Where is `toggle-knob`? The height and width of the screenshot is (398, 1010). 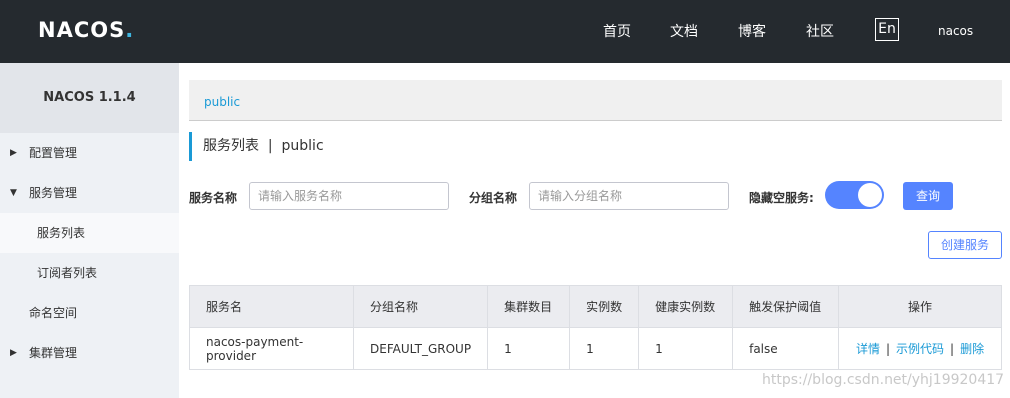
toggle-knob is located at coordinates (870, 195).